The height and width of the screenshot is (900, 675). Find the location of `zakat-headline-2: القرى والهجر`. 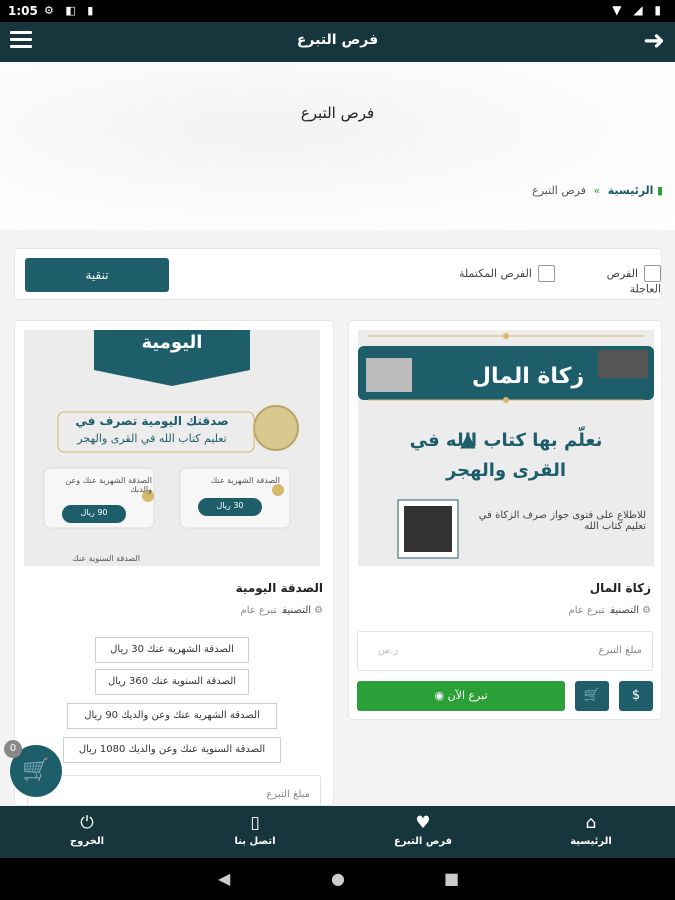

zakat-headline-2: القرى والهجر is located at coordinates (505, 470).